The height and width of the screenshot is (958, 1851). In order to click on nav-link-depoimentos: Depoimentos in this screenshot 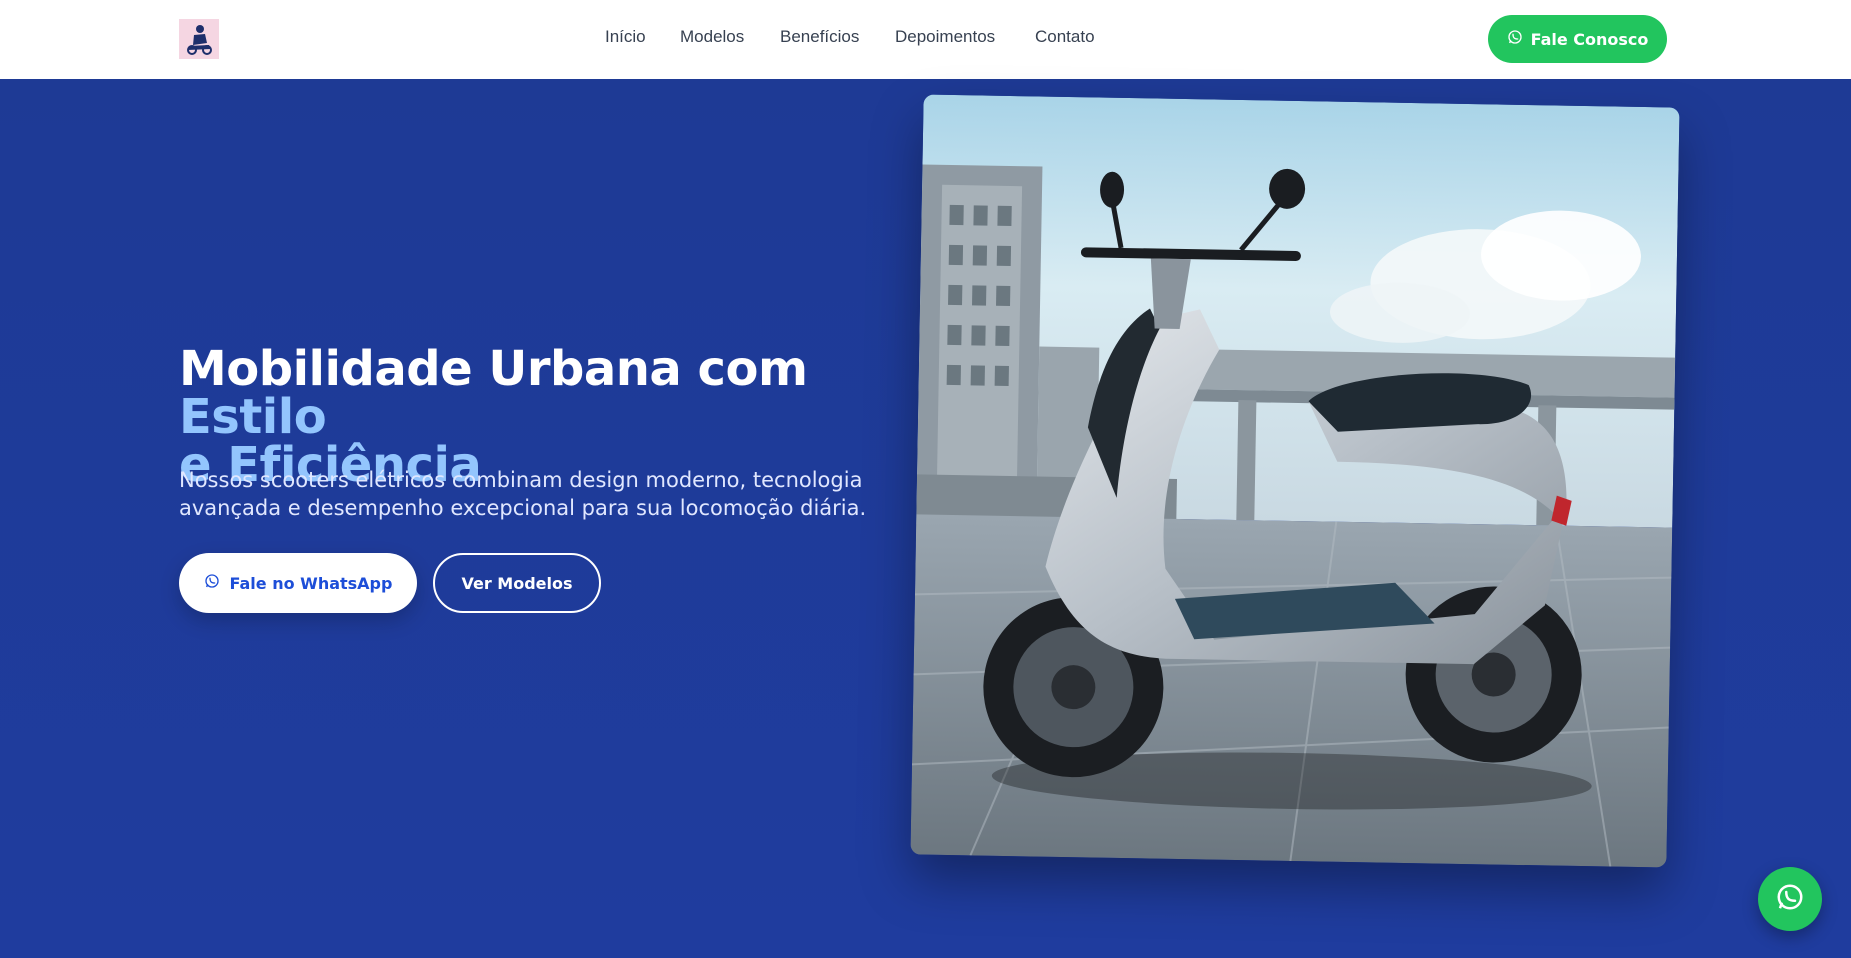, I will do `click(945, 37)`.